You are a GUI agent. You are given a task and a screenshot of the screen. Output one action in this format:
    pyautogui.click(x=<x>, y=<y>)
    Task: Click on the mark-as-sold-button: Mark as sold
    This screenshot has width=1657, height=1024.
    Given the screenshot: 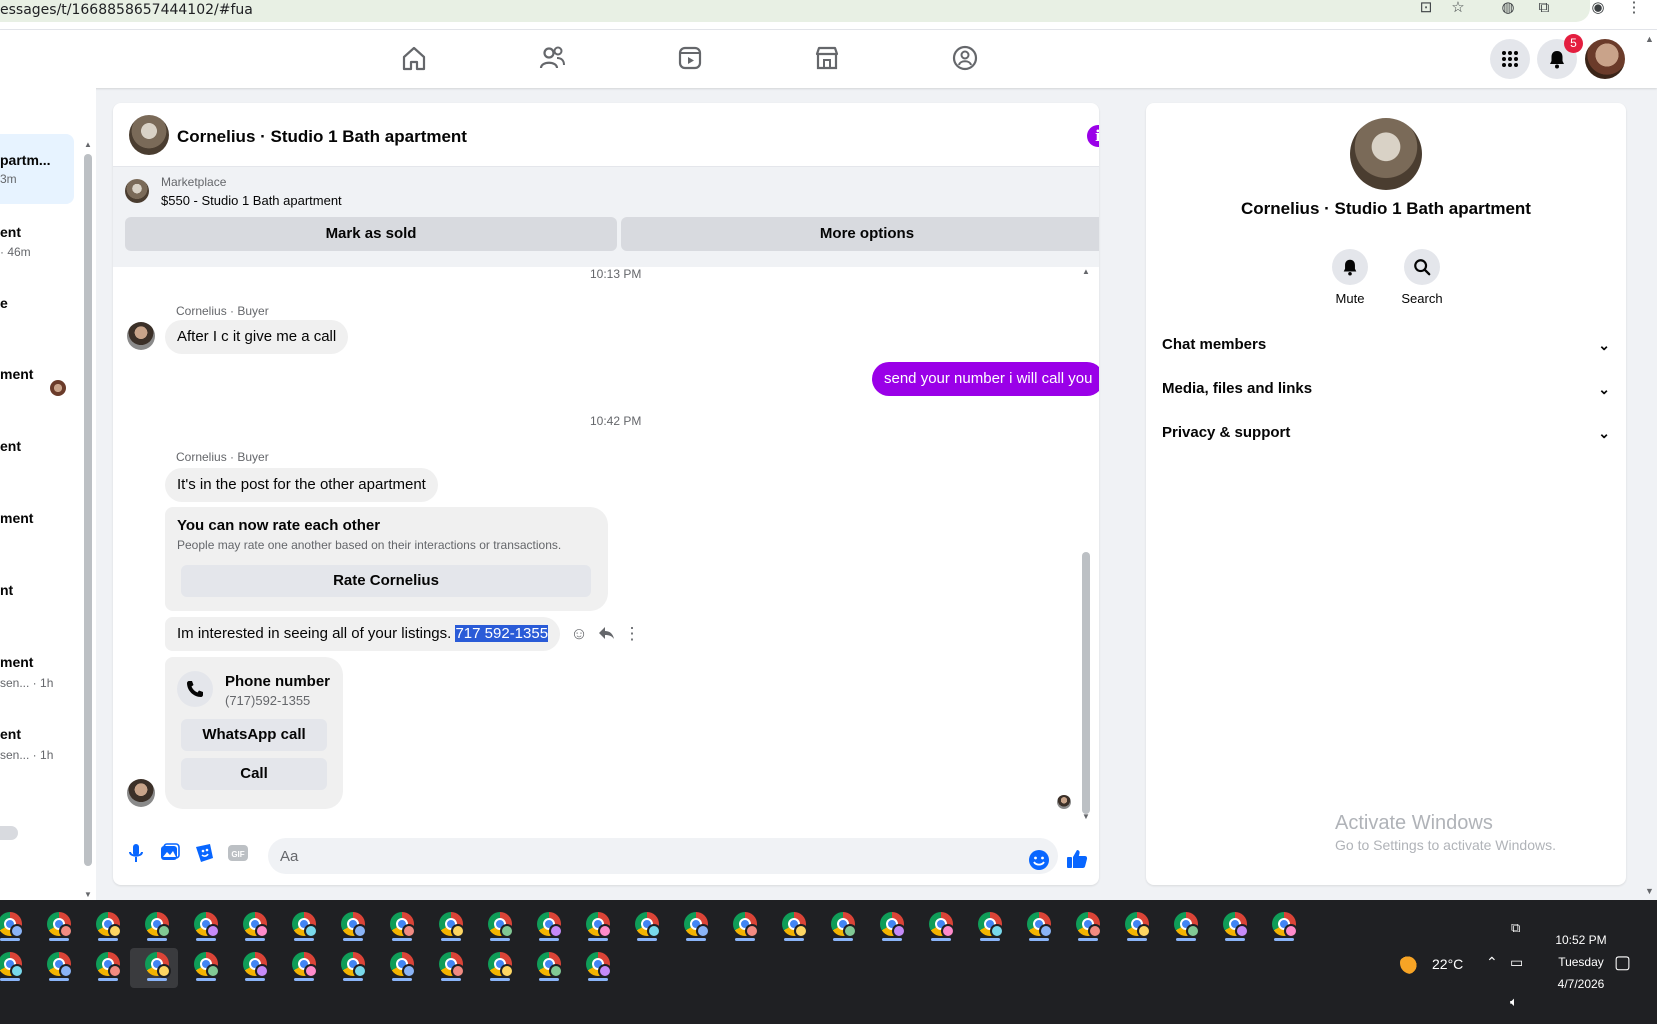 What is the action you would take?
    pyautogui.click(x=371, y=234)
    